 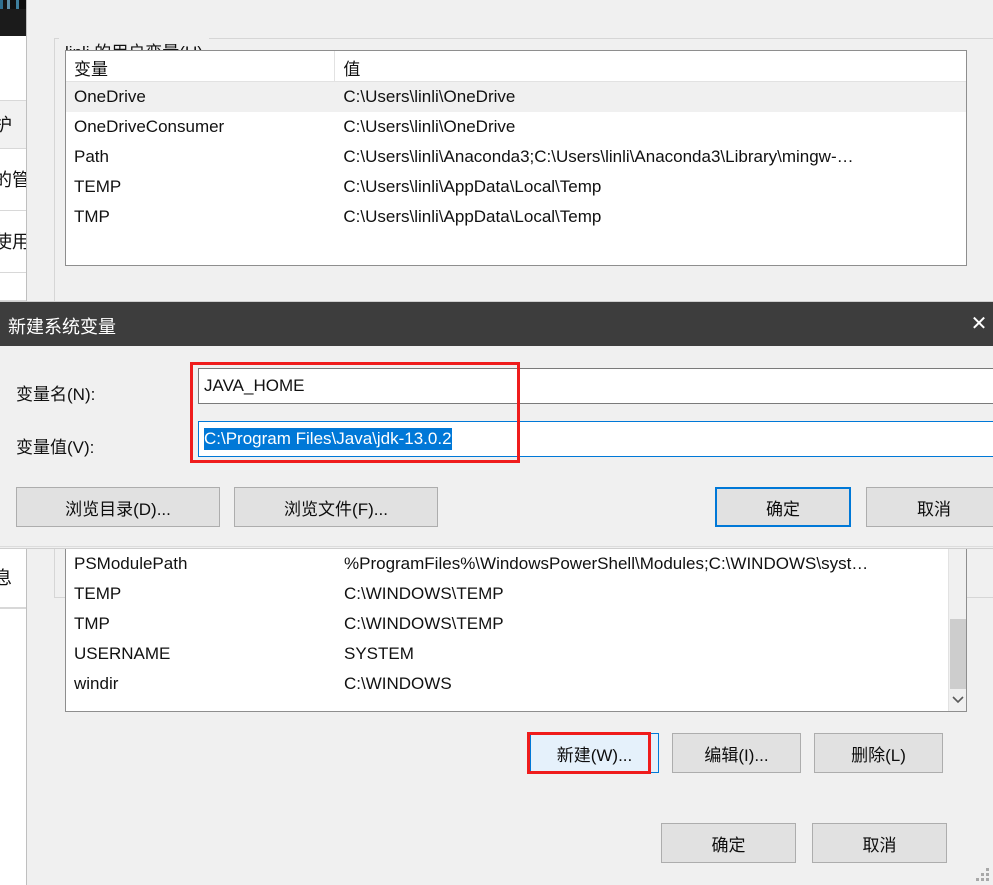 I want to click on variable-value-cell: C:\WINDOWS, so click(x=398, y=683).